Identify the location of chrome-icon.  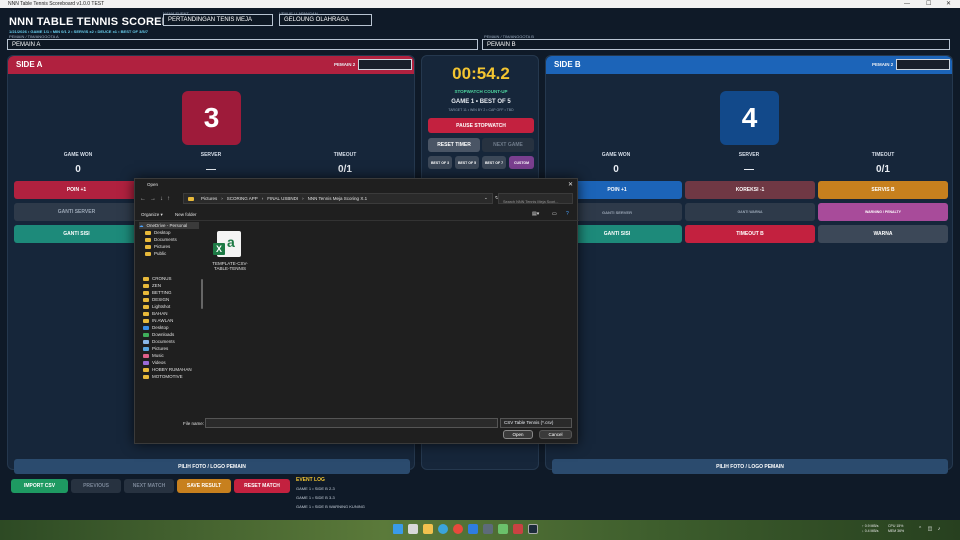
(458, 529).